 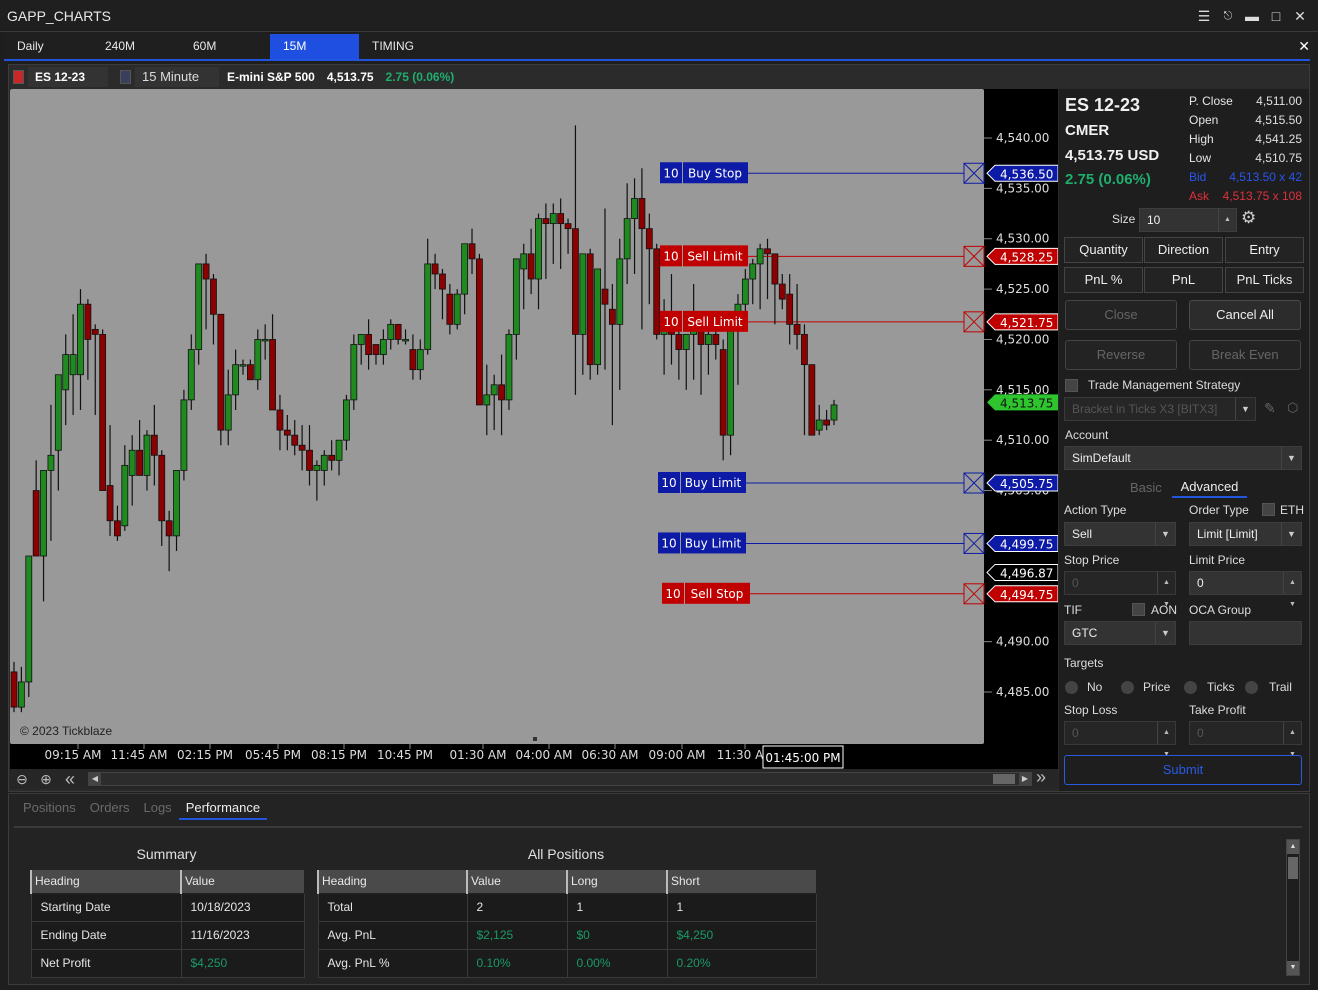 What do you see at coordinates (1276, 16) in the screenshot?
I see `maximize-icon: □` at bounding box center [1276, 16].